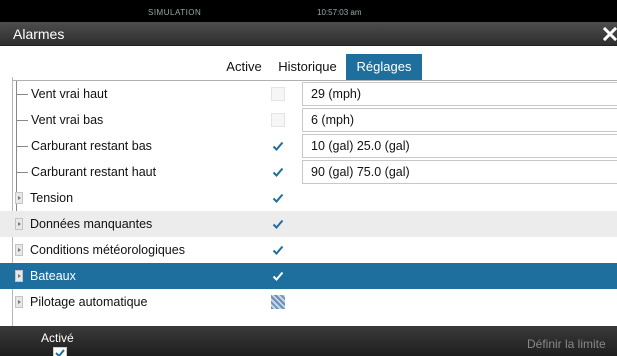 The image size is (617, 356). What do you see at coordinates (308, 198) in the screenshot?
I see `alarm-row-voltage: Tension` at bounding box center [308, 198].